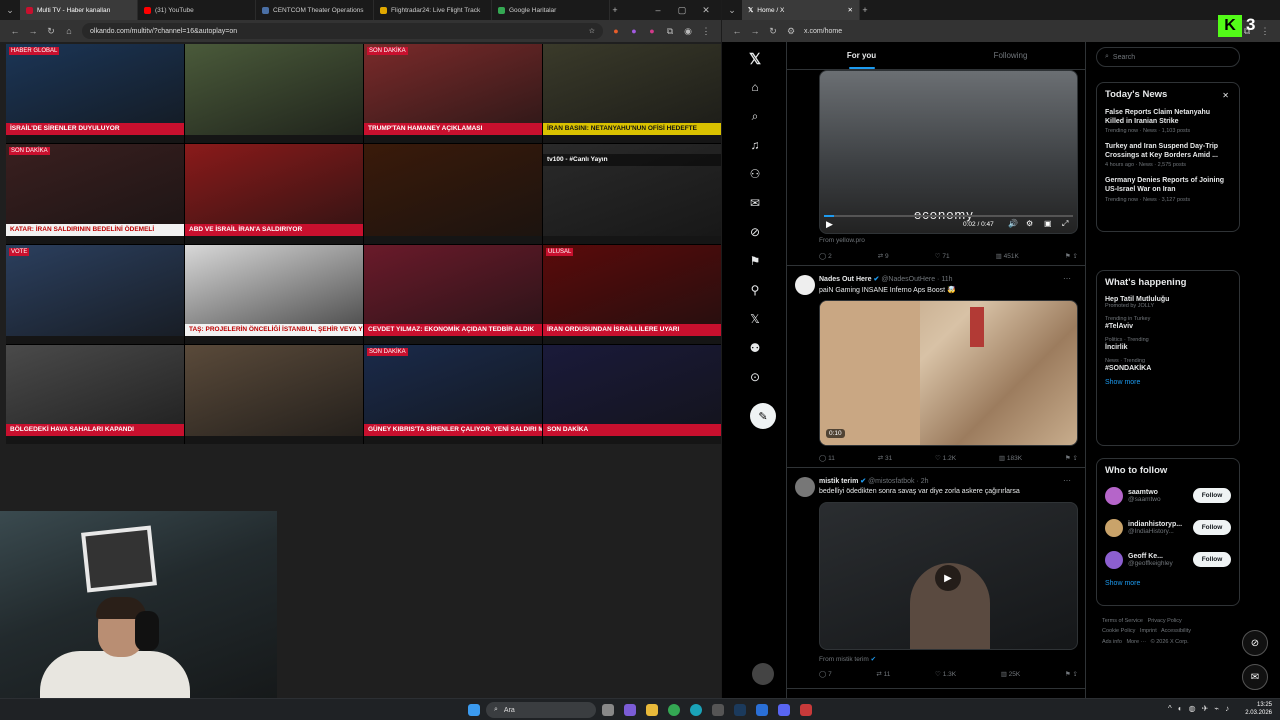 This screenshot has height=720, width=1280. What do you see at coordinates (474, 710) in the screenshot?
I see `start-windows-icon` at bounding box center [474, 710].